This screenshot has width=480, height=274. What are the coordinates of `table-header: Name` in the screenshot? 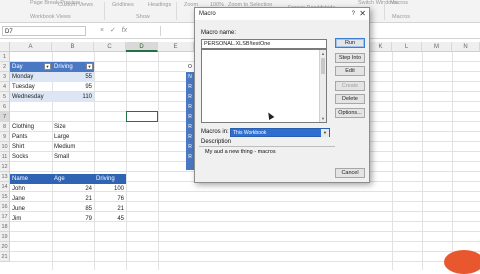 It's located at (31, 179).